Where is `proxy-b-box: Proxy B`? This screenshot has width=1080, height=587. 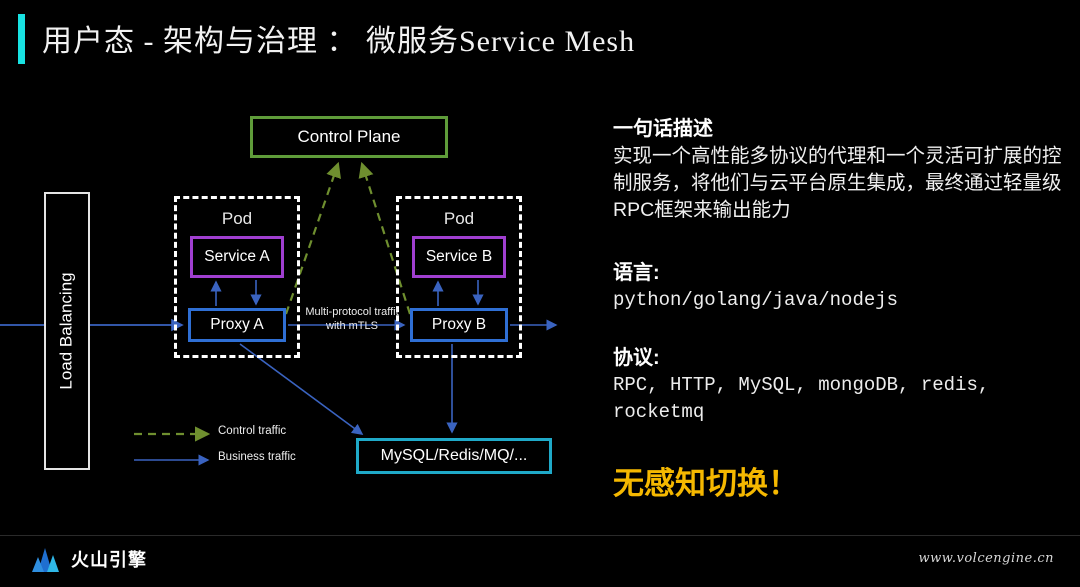 proxy-b-box: Proxy B is located at coordinates (459, 325).